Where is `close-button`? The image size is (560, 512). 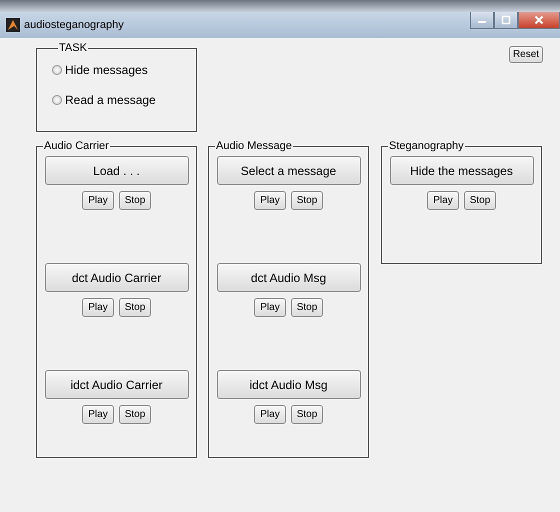 close-button is located at coordinates (539, 20).